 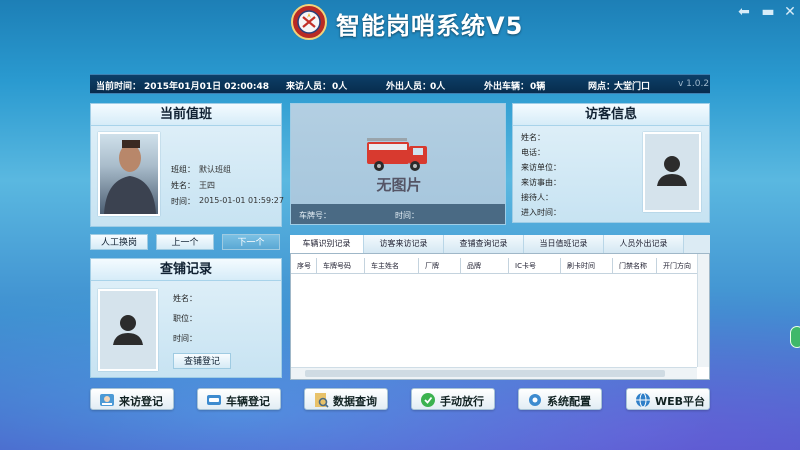 I want to click on tab-out-records: 人员外出记录, so click(x=644, y=244).